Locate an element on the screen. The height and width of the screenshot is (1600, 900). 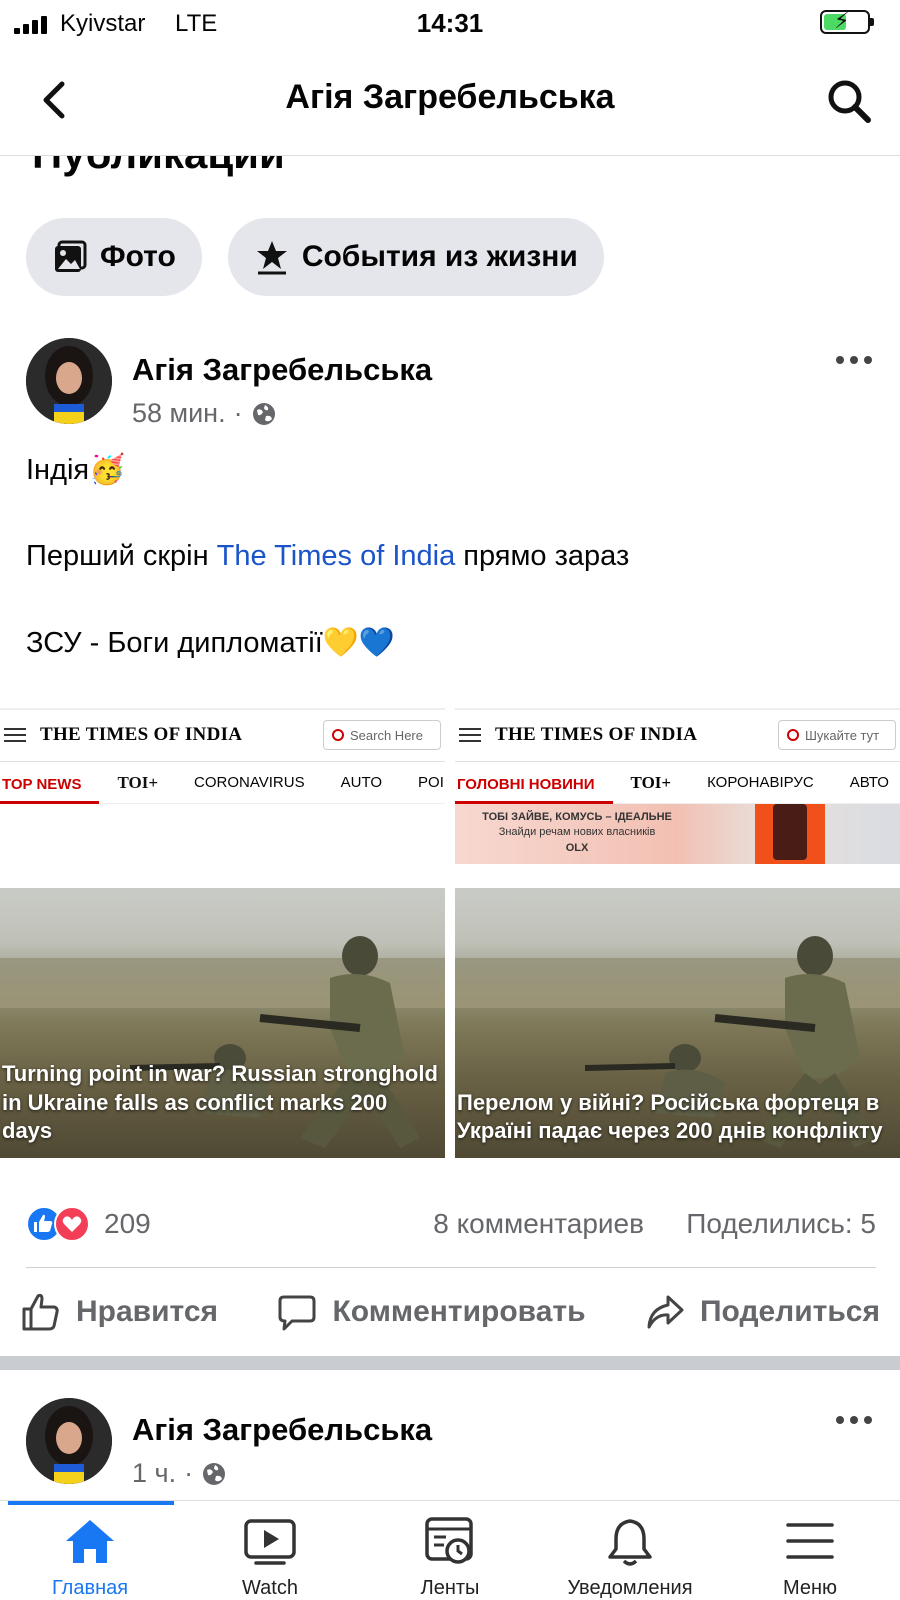
nav-menu: Меню is located at coordinates (810, 1550).